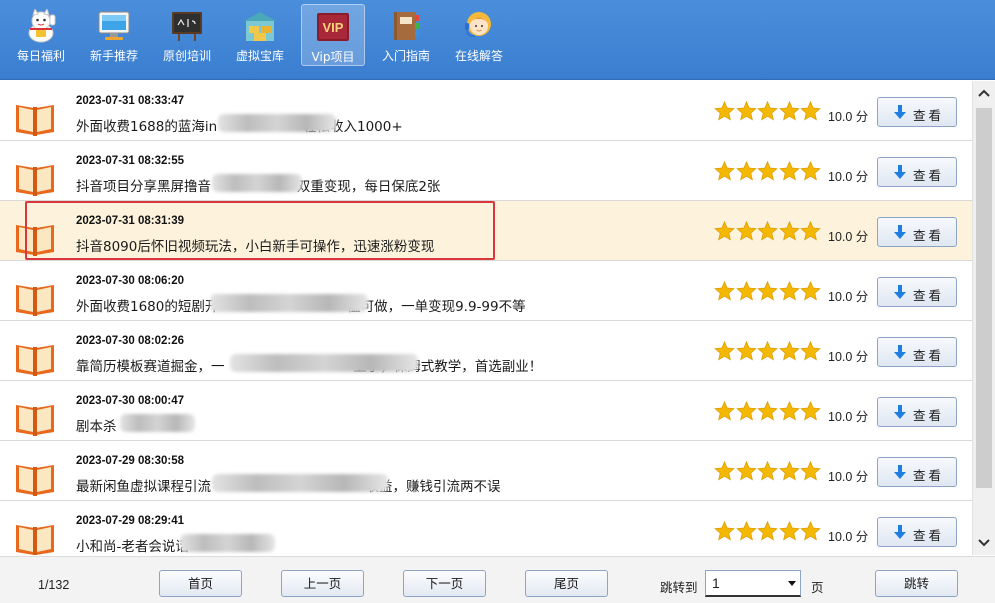 The width and height of the screenshot is (995, 603). I want to click on toolbar-item-newbie-recommend: 新手推荐, so click(114, 35).